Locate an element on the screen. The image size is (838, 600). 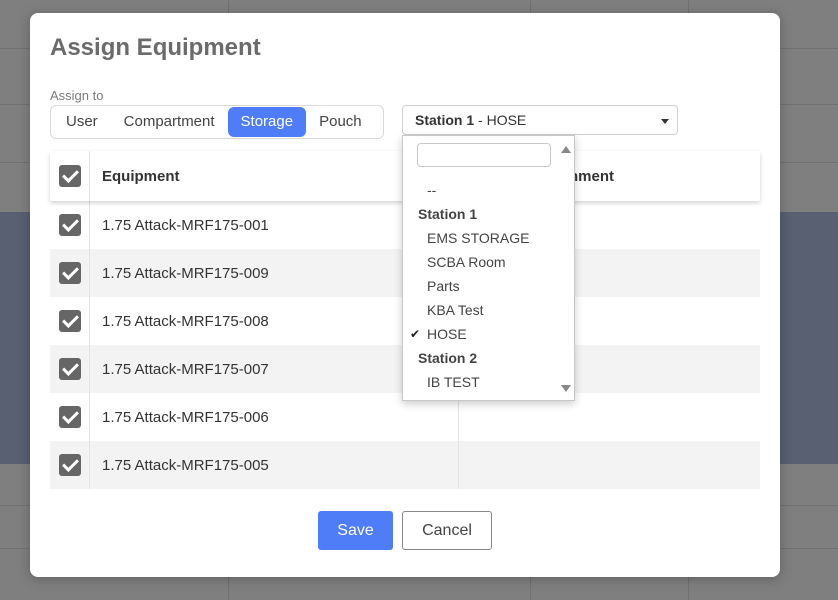
dropdown-option: EMS STORAGE is located at coordinates (483, 238).